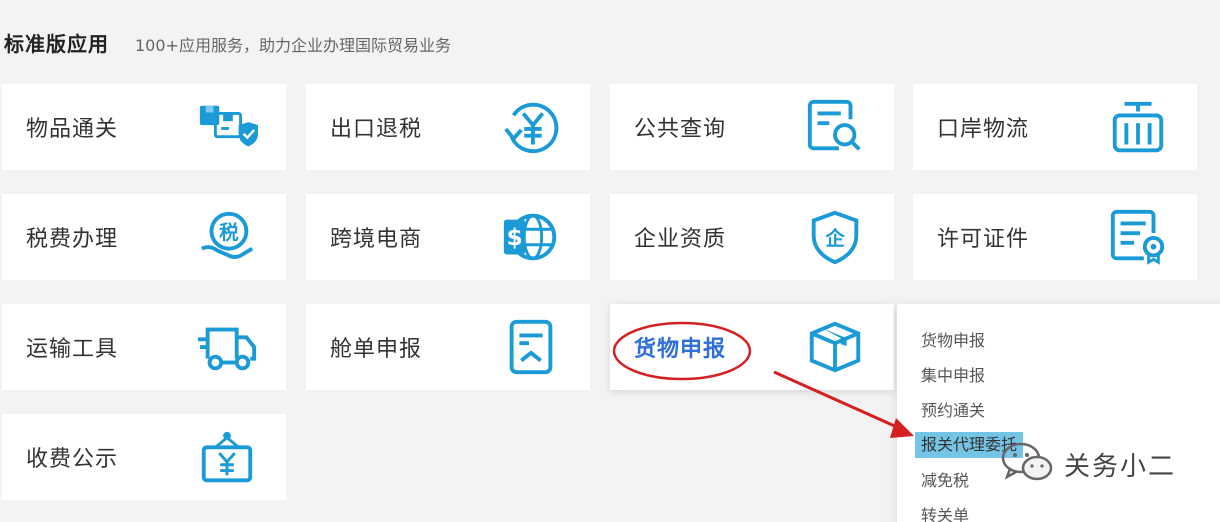 This screenshot has width=1220, height=522. What do you see at coordinates (1120, 466) in the screenshot?
I see `watermark-text: 关务小二` at bounding box center [1120, 466].